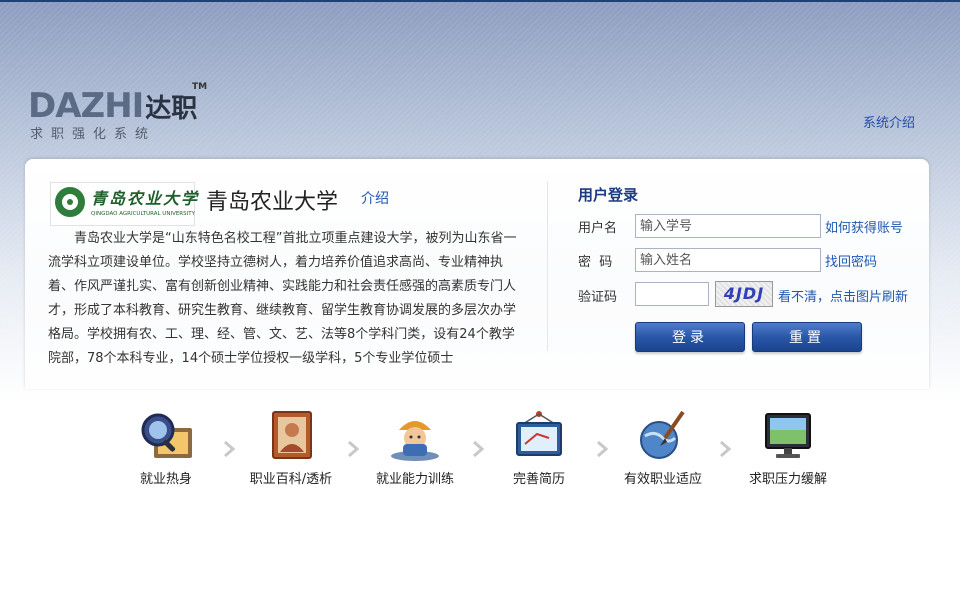 The width and height of the screenshot is (960, 593). What do you see at coordinates (598, 228) in the screenshot?
I see `username-label: 用户名` at bounding box center [598, 228].